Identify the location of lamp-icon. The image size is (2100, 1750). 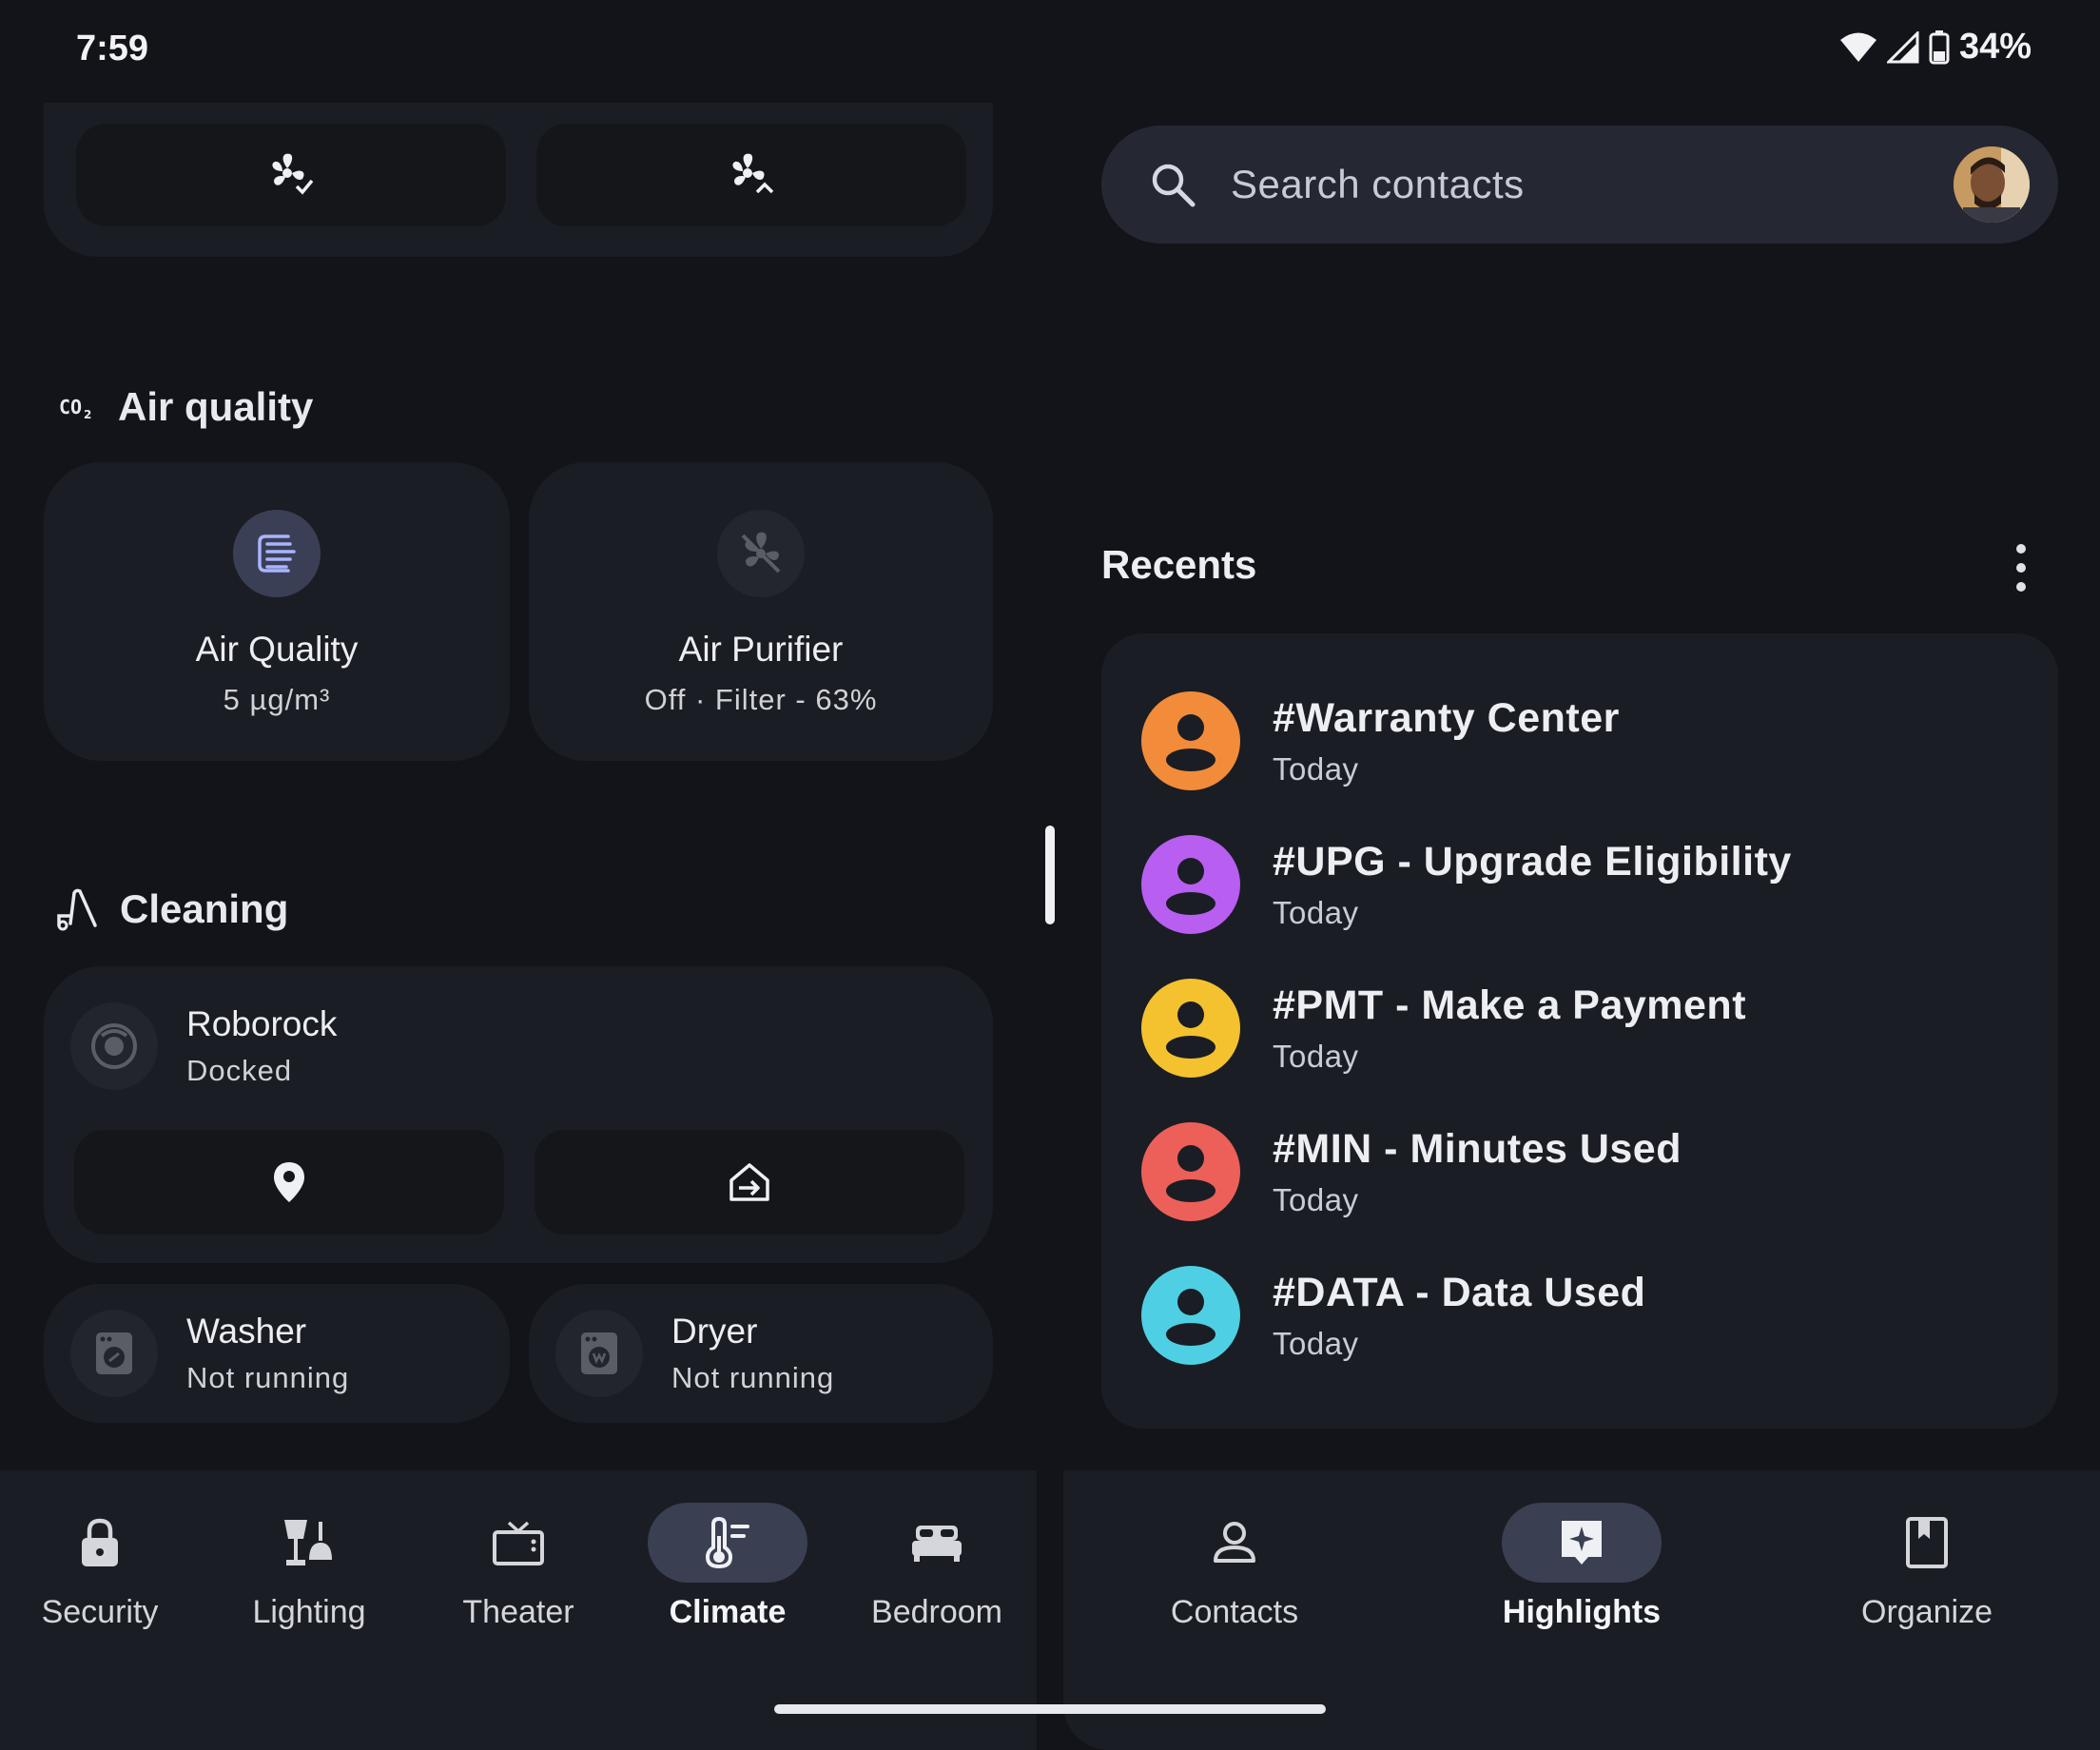
(308, 1542).